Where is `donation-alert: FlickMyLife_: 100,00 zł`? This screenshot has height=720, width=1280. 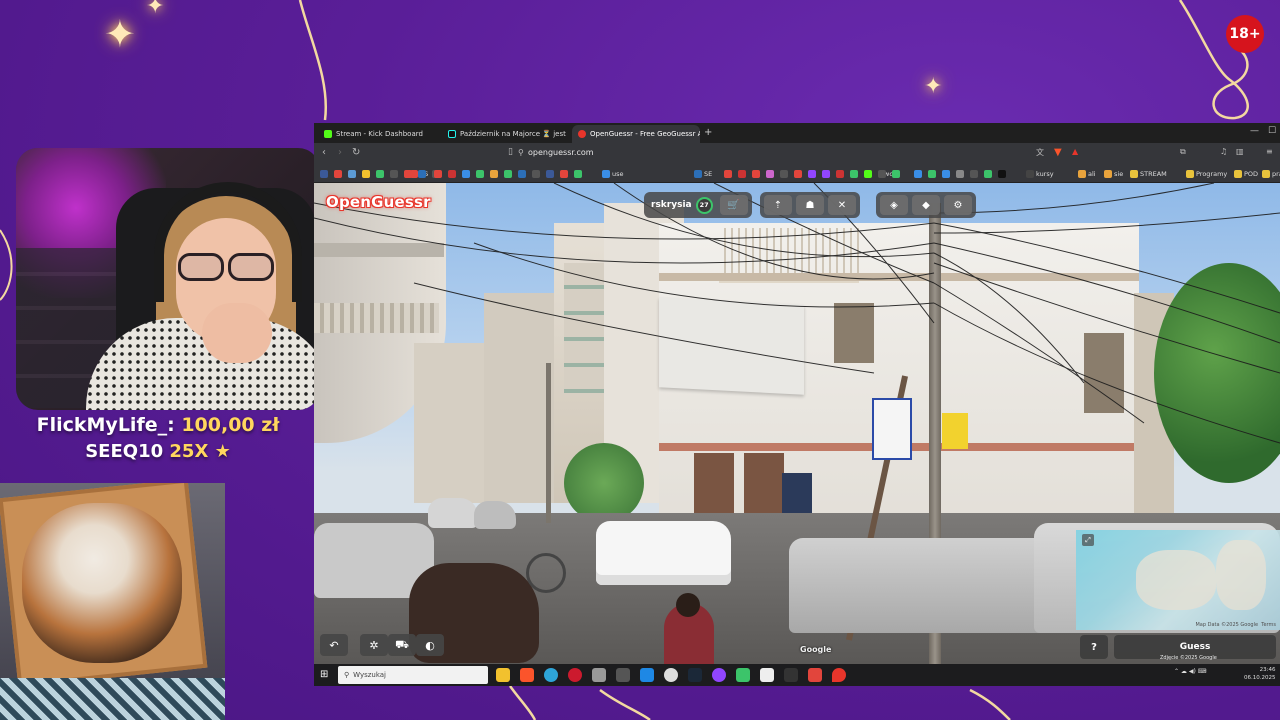 donation-alert: FlickMyLife_: 100,00 zł is located at coordinates (158, 425).